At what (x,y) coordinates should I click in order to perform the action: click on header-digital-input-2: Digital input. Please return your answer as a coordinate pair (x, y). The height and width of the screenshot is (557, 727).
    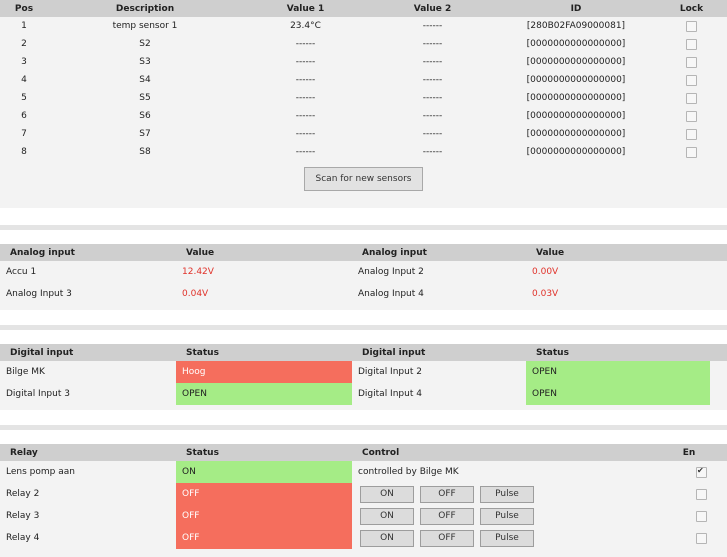
    Looking at the image, I should click on (439, 352).